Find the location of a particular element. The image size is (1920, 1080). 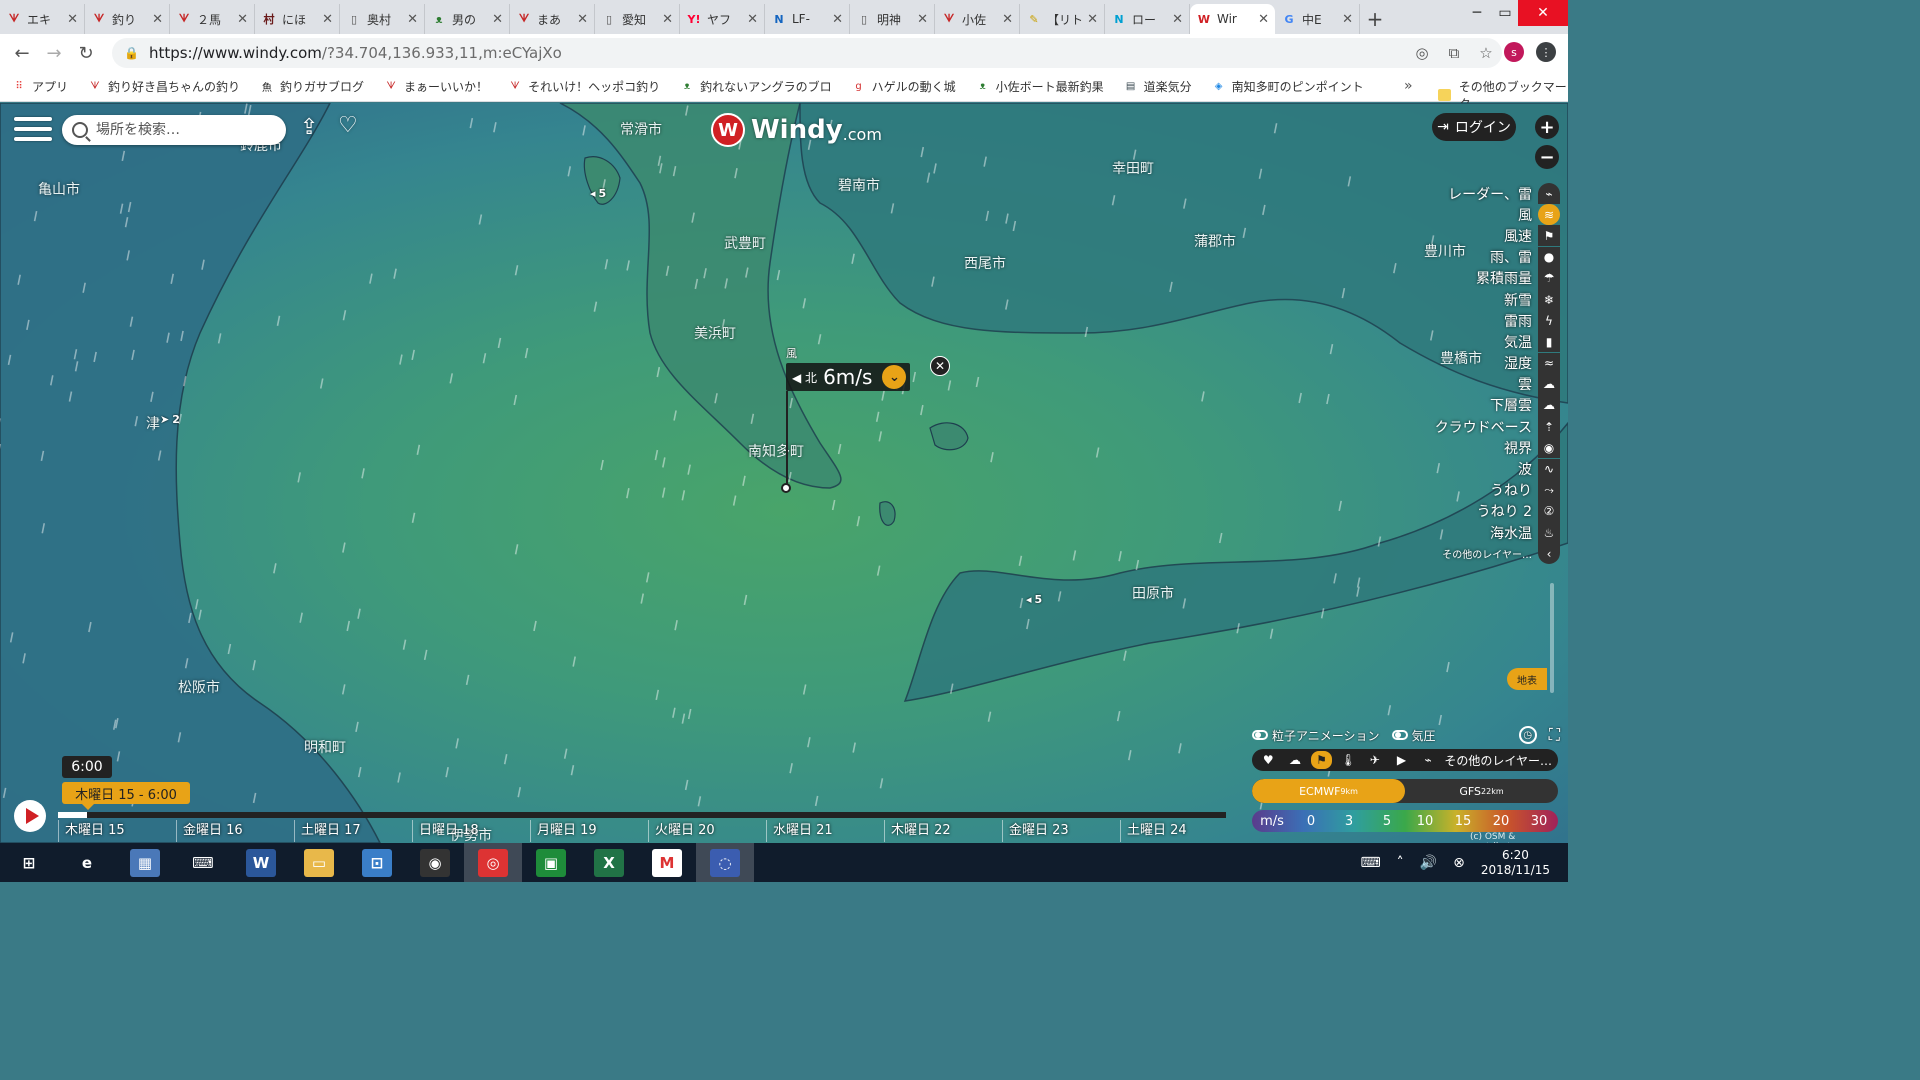

tab-14: N ロー ✕ is located at coordinates (1147, 19).